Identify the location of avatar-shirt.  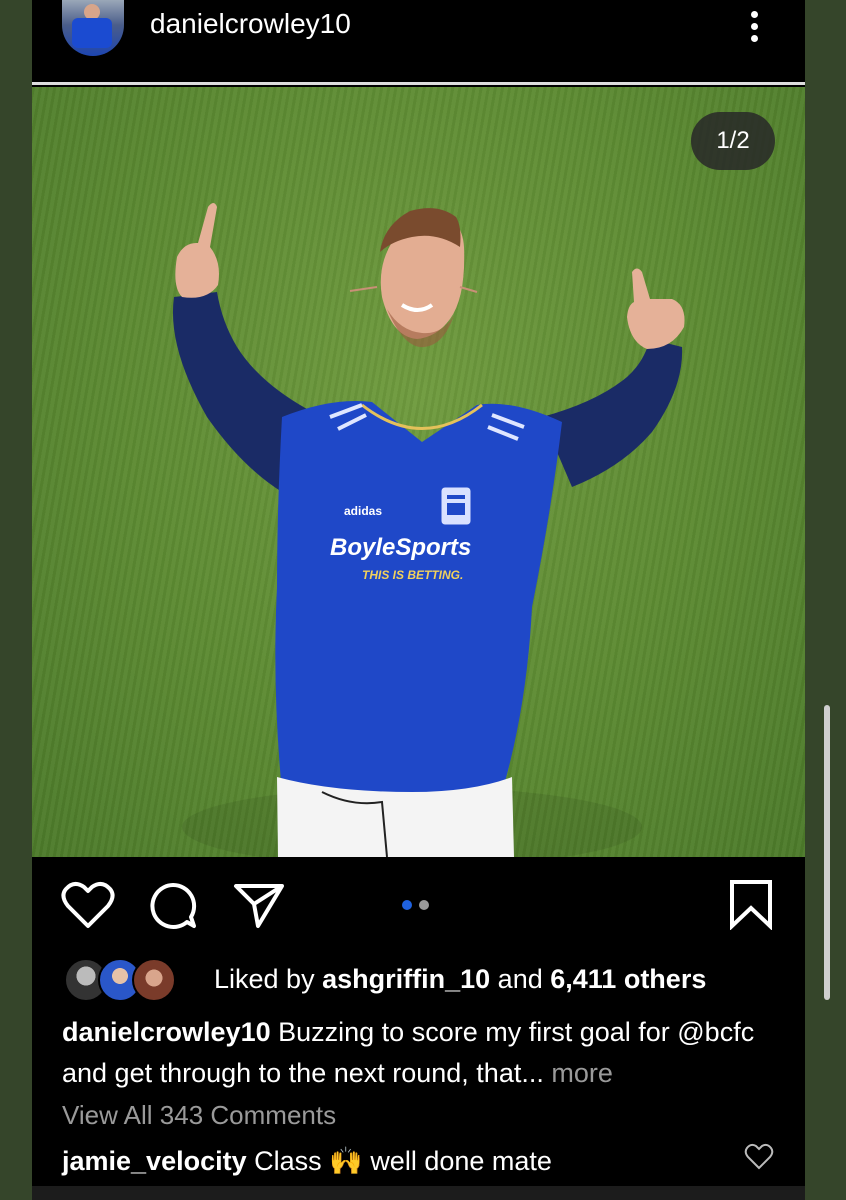
(92, 33).